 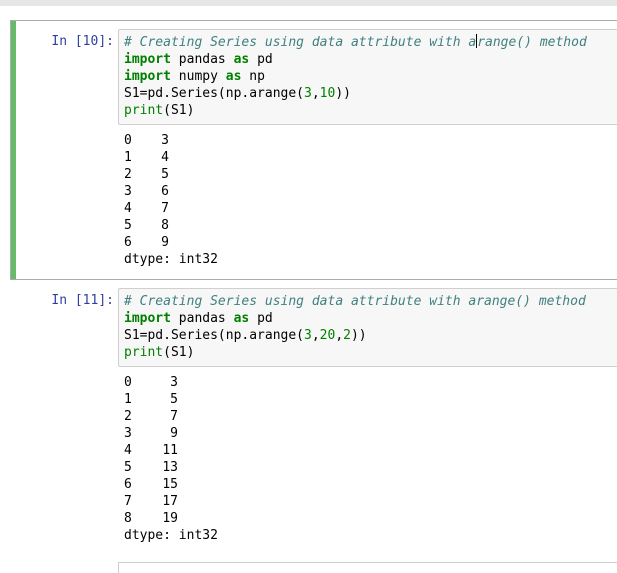 What do you see at coordinates (146, 242) in the screenshot?
I see `output-row: 69` at bounding box center [146, 242].